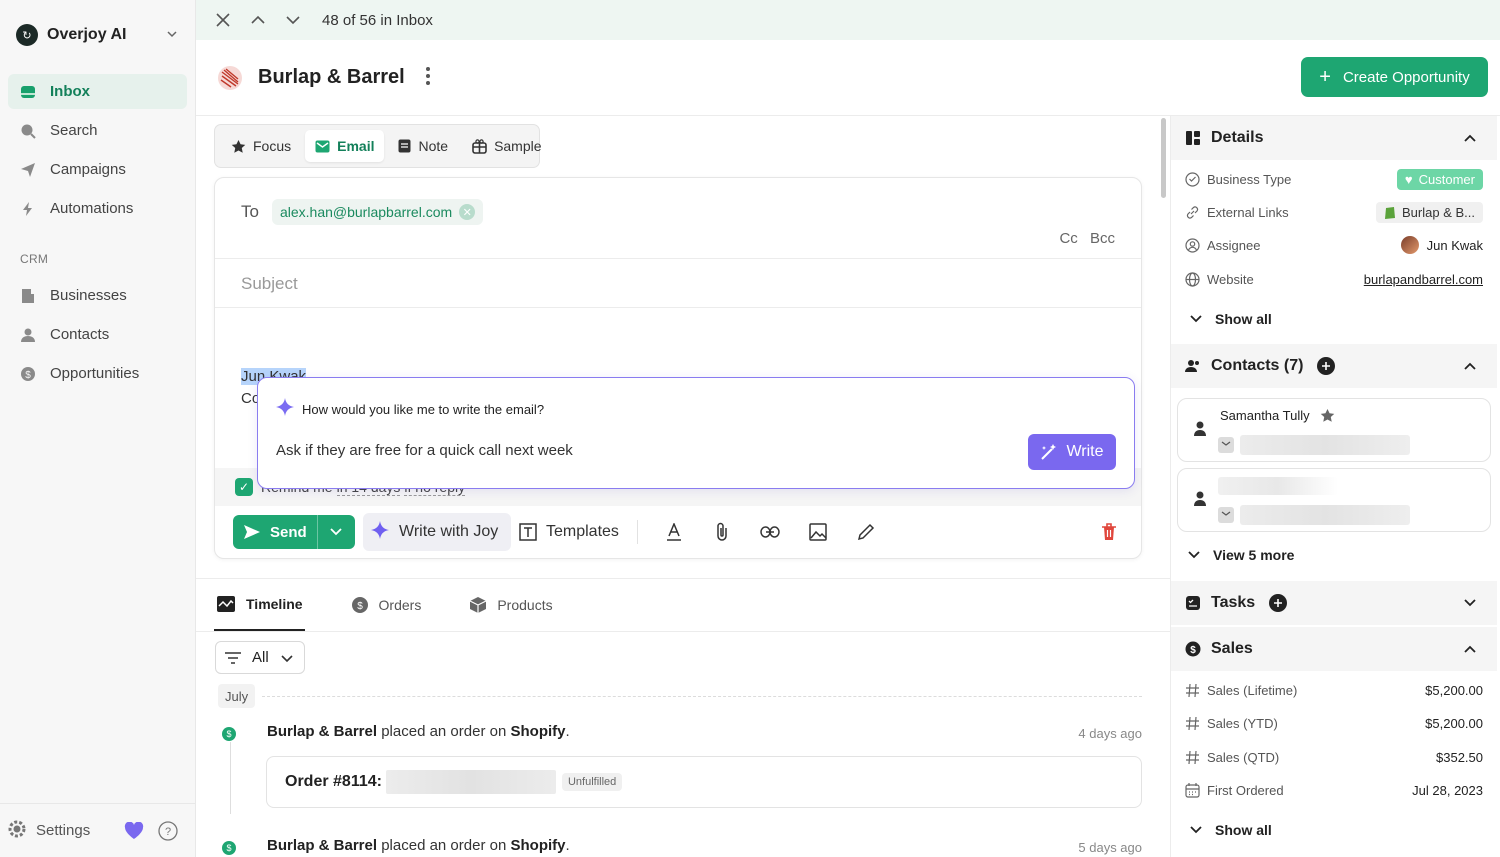  Describe the element at coordinates (678, 283) in the screenshot. I see `subject-input: Subject` at that location.